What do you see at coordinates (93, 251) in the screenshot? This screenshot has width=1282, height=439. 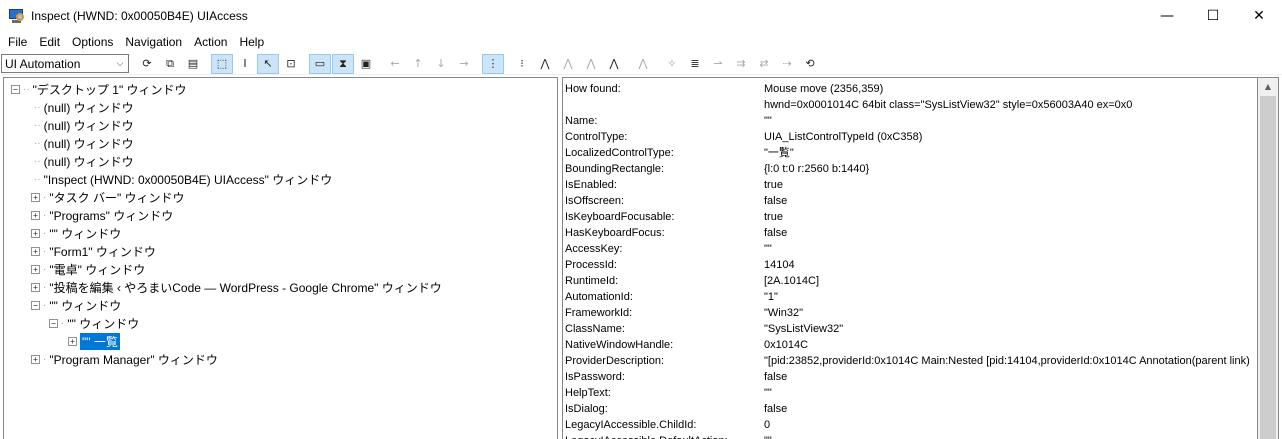 I see `tree-item: + · "Form1" ウィンドウ` at bounding box center [93, 251].